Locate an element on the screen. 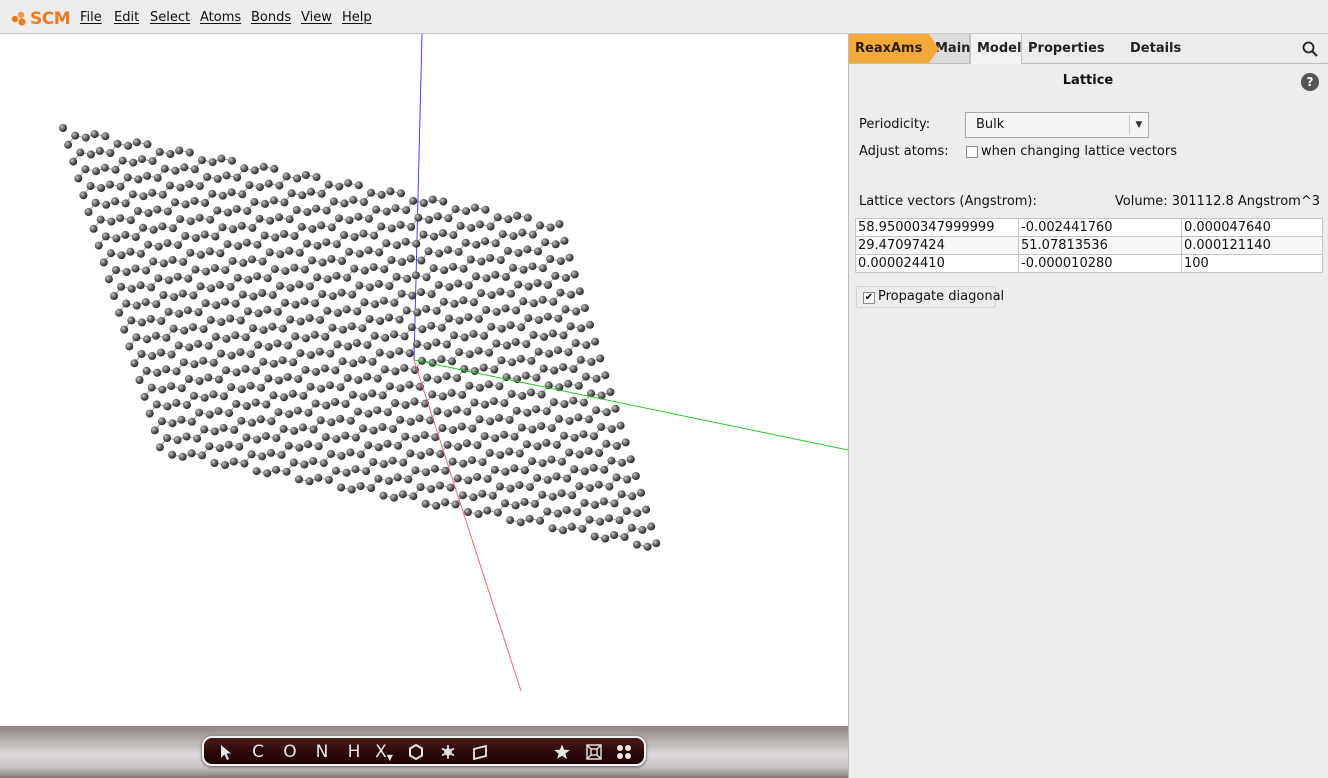  adjust-atoms-checkbox is located at coordinates (972, 152).